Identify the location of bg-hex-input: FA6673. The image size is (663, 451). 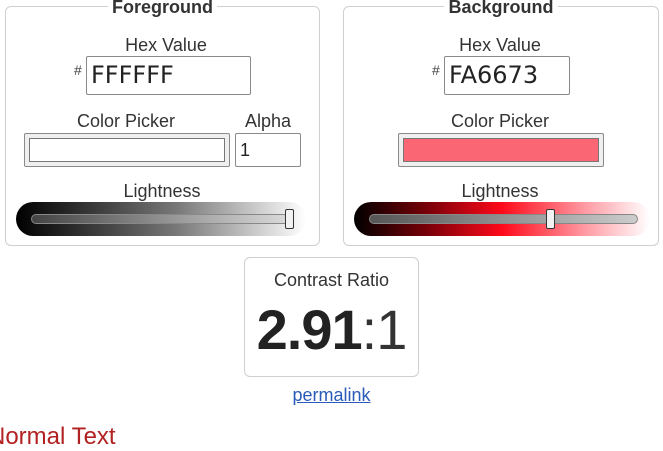
(507, 75).